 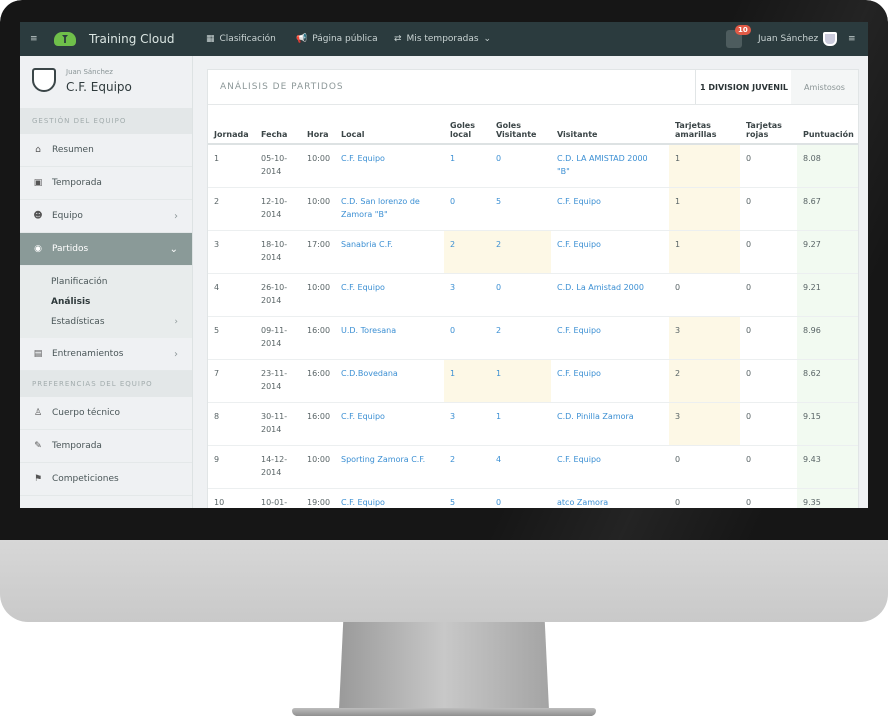 I want to click on user-menu: Juan Sánchez, so click(x=798, y=39).